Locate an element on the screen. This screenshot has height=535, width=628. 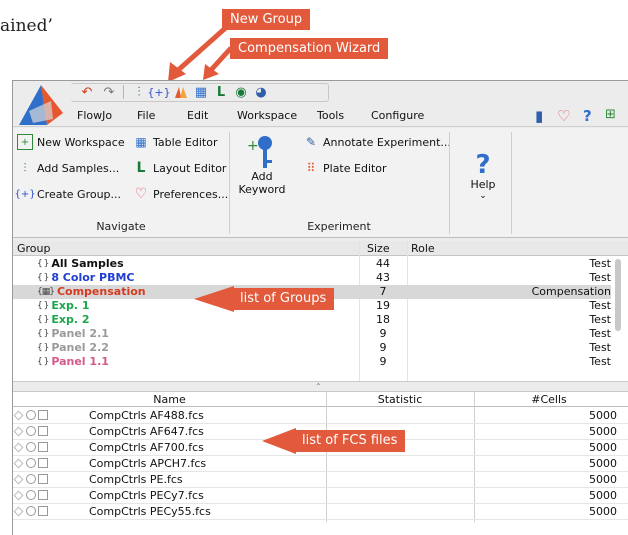
cells-column-header: #Cells is located at coordinates (549, 399).